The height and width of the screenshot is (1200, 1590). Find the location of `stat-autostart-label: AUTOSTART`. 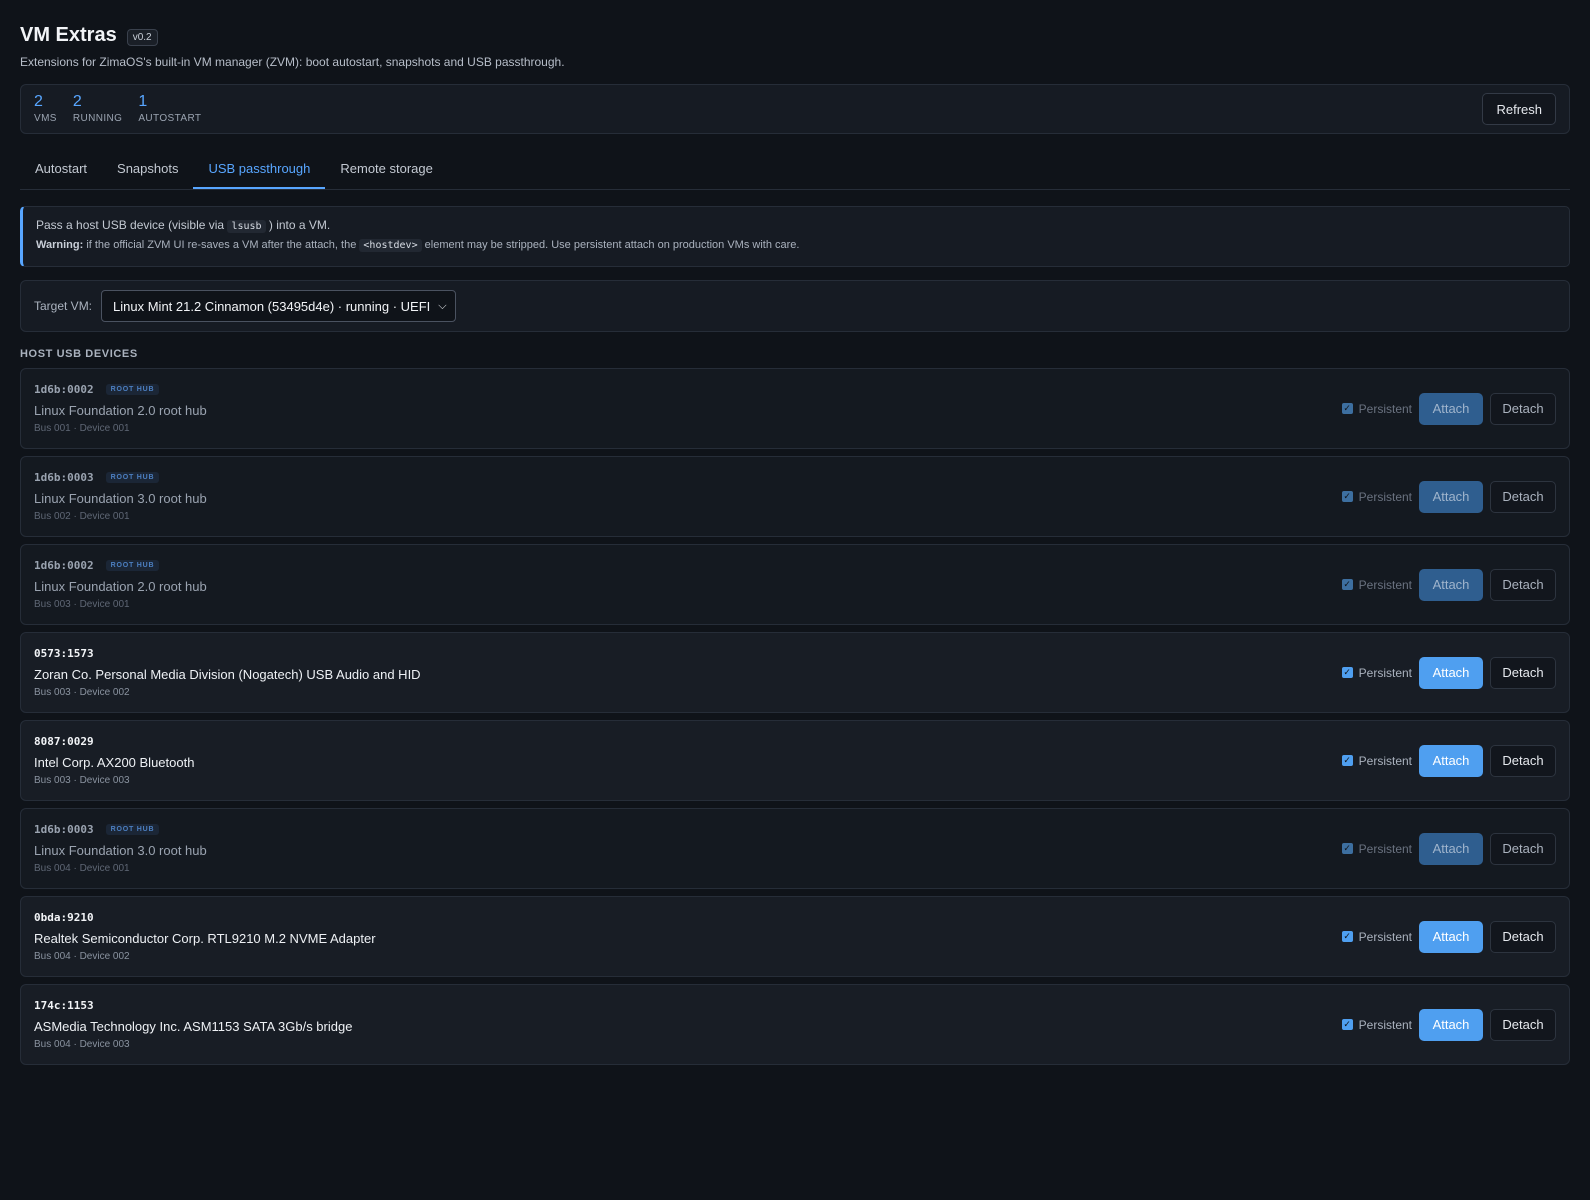

stat-autostart-label: AUTOSTART is located at coordinates (170, 118).